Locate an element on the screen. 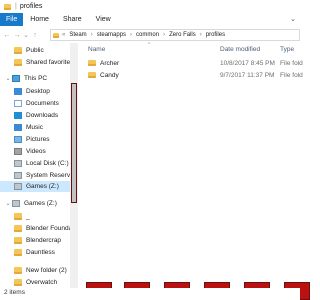  nav-item-label: Dauntless is located at coordinates (40, 252).